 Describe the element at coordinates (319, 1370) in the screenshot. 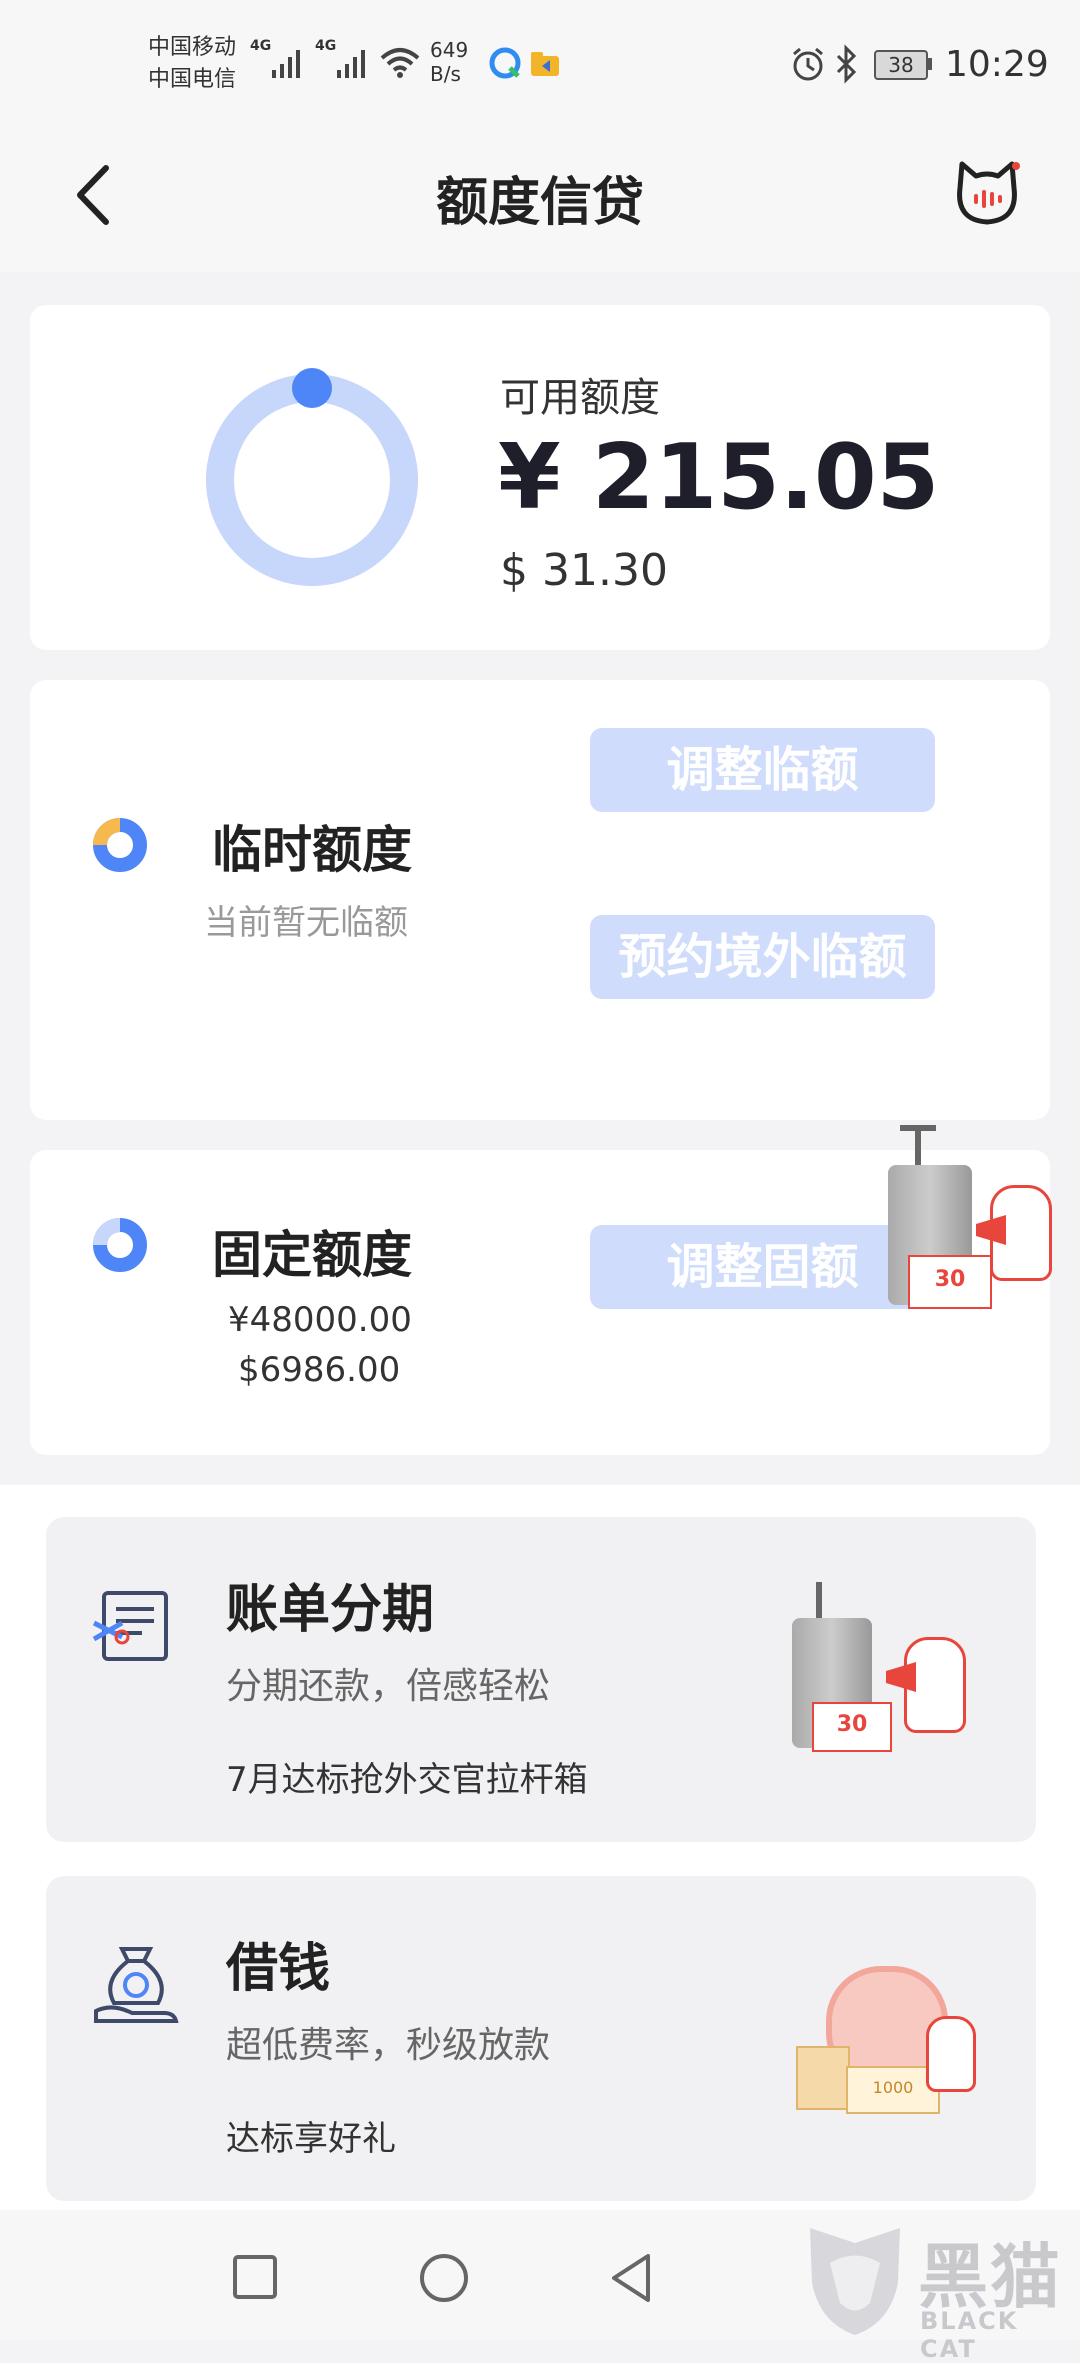

I see `fixed-limit-usd: $6986.00` at that location.